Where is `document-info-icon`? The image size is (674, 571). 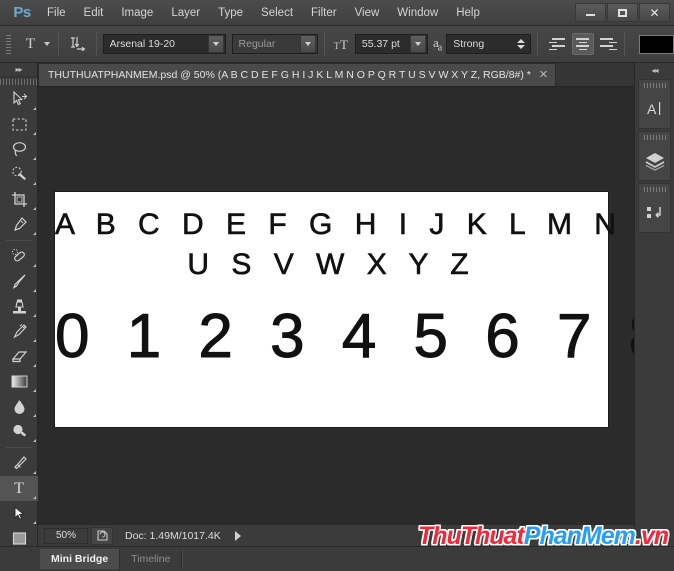
document-info-icon is located at coordinates (102, 535).